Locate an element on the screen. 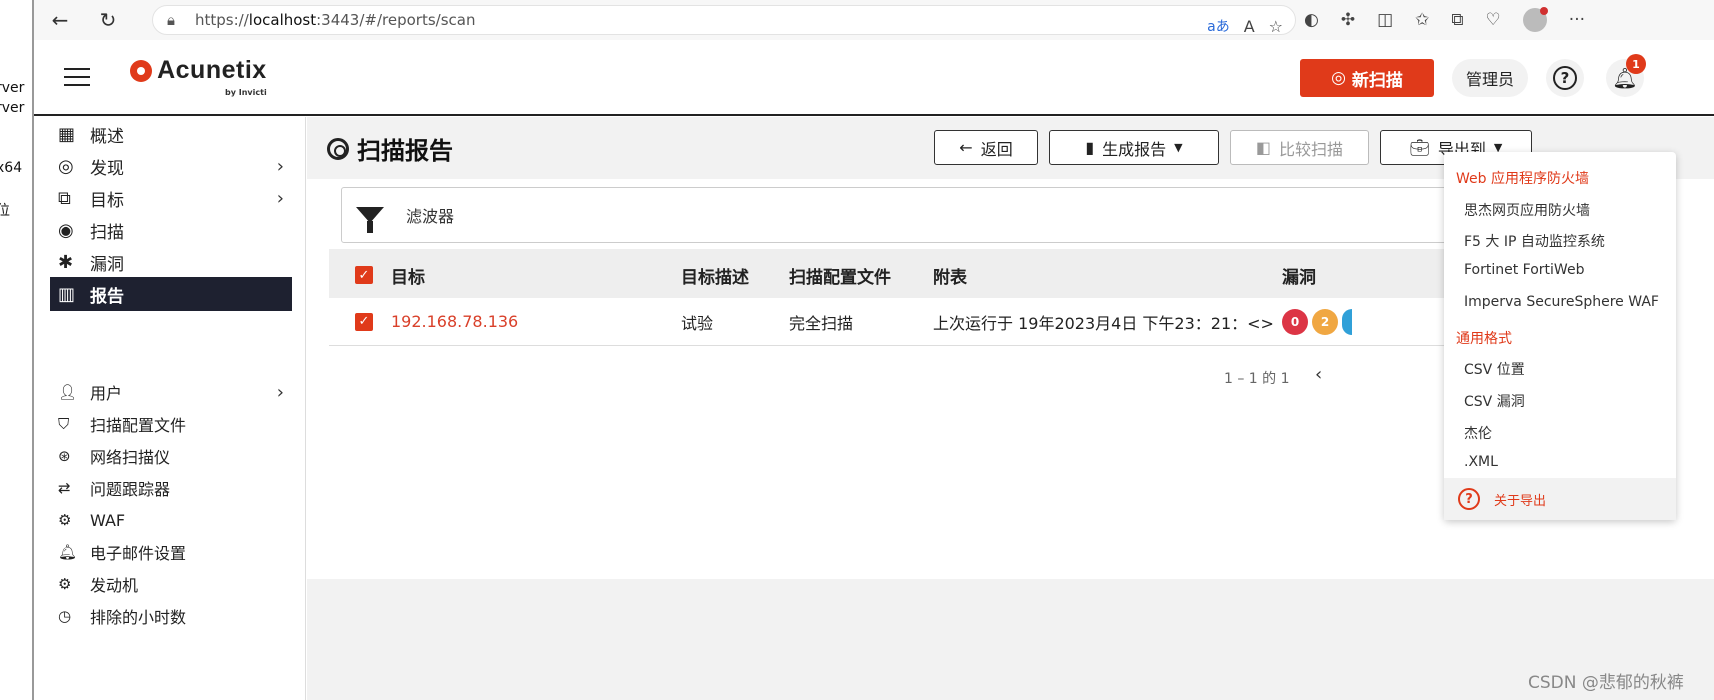 The image size is (1714, 700). generate-report-button: ▮ 生成报告 ▼ is located at coordinates (1134, 147).